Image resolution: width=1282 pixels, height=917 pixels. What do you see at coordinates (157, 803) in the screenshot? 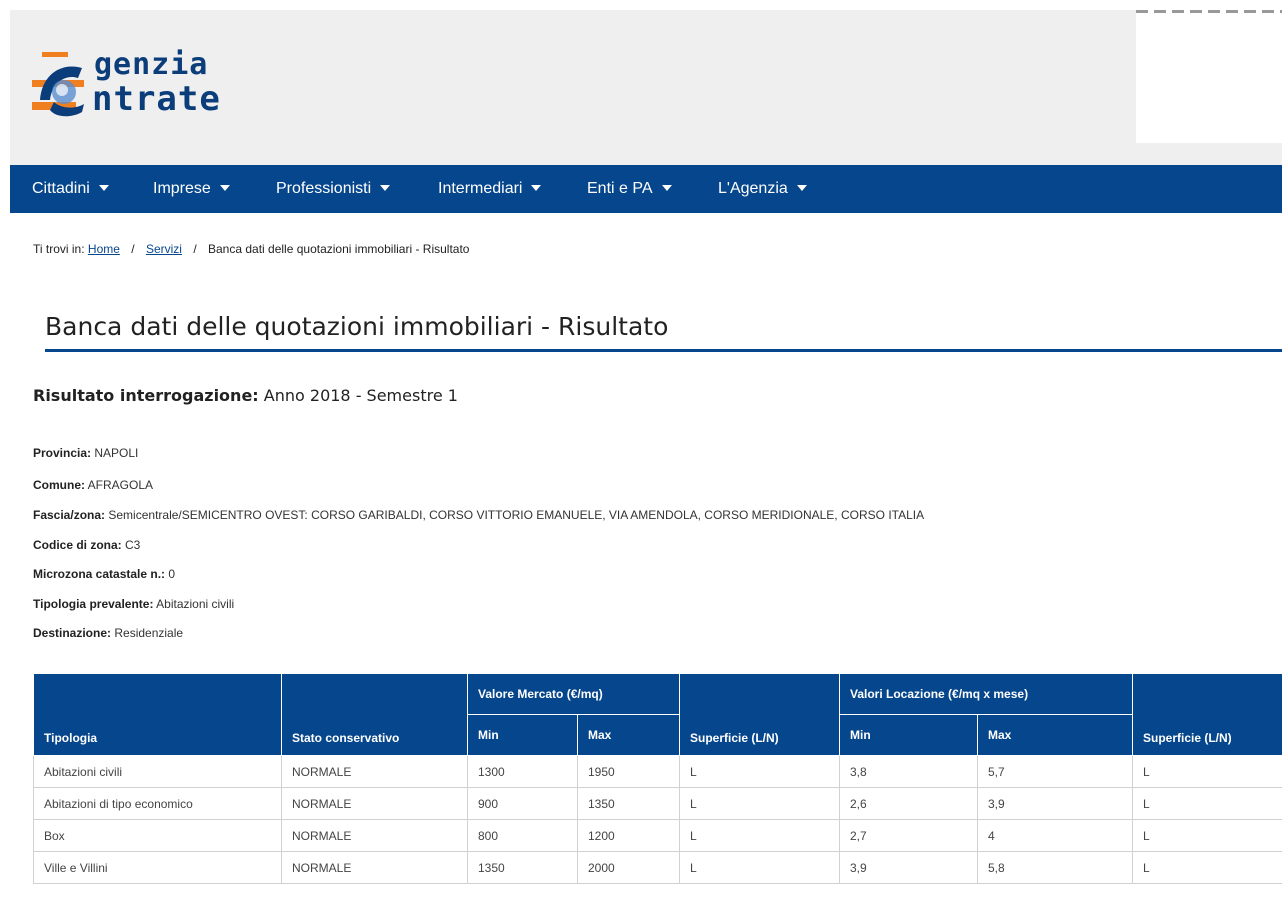
I see `cell-tipologia: Abitazioni di tipo economico` at bounding box center [157, 803].